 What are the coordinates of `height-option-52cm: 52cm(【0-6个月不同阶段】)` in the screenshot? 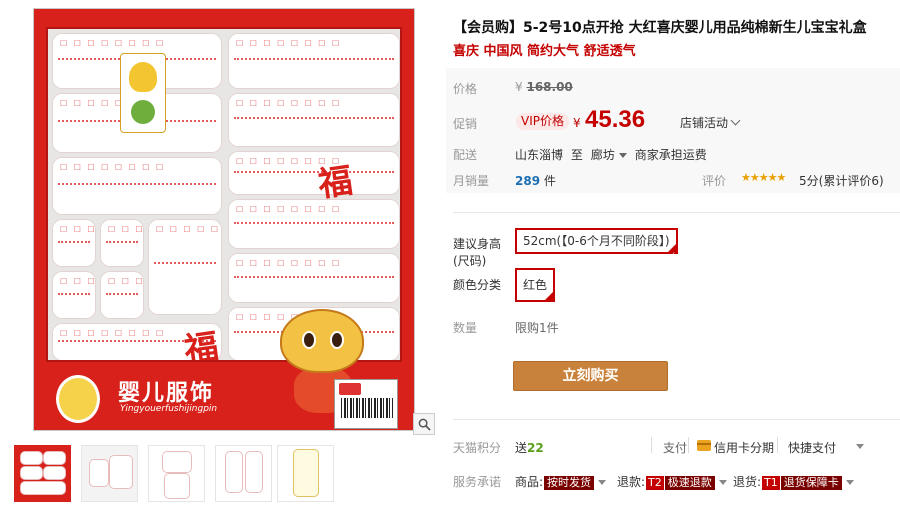 It's located at (596, 247).